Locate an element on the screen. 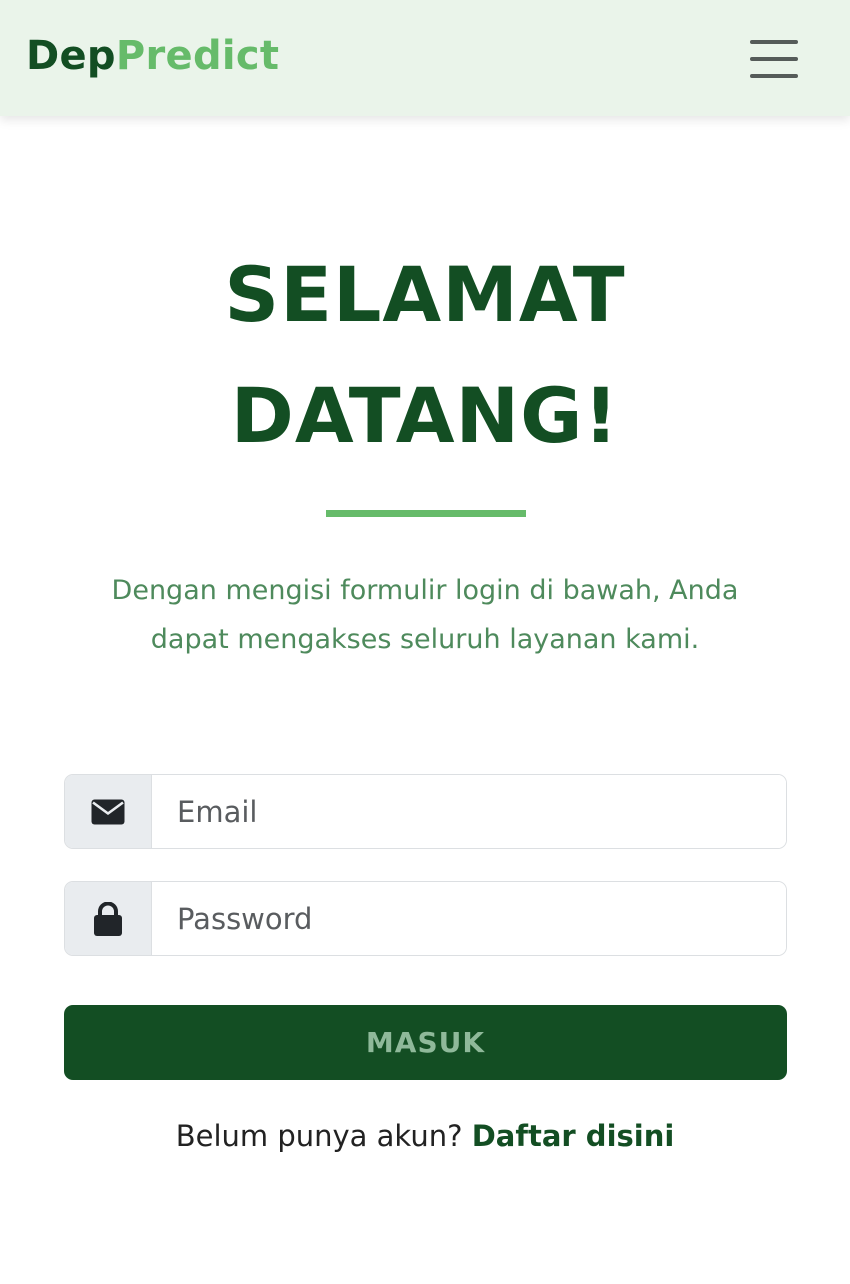 This screenshot has height=1284, width=850. hamburger-menu-icon is located at coordinates (774, 59).